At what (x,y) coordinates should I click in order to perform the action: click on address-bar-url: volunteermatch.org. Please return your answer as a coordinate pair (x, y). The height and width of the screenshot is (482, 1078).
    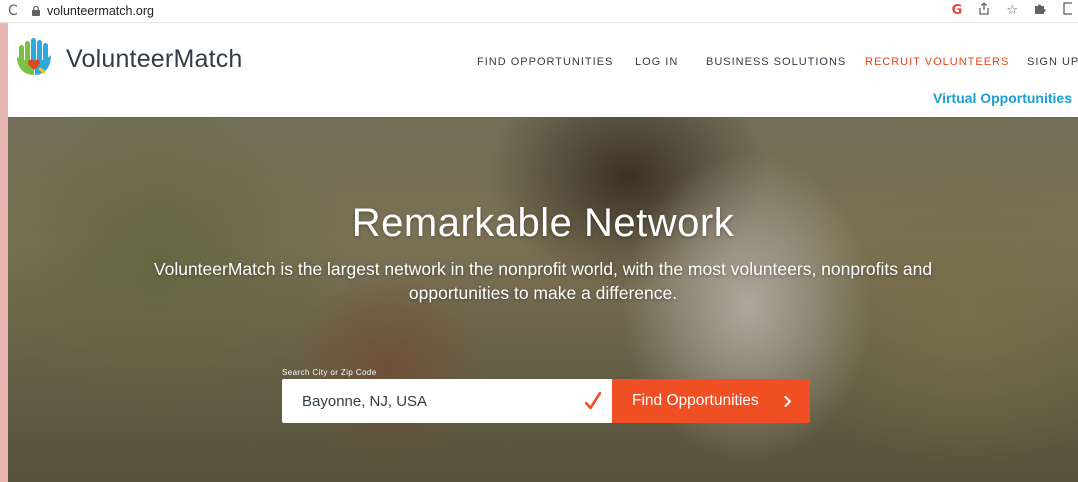
    Looking at the image, I should click on (100, 11).